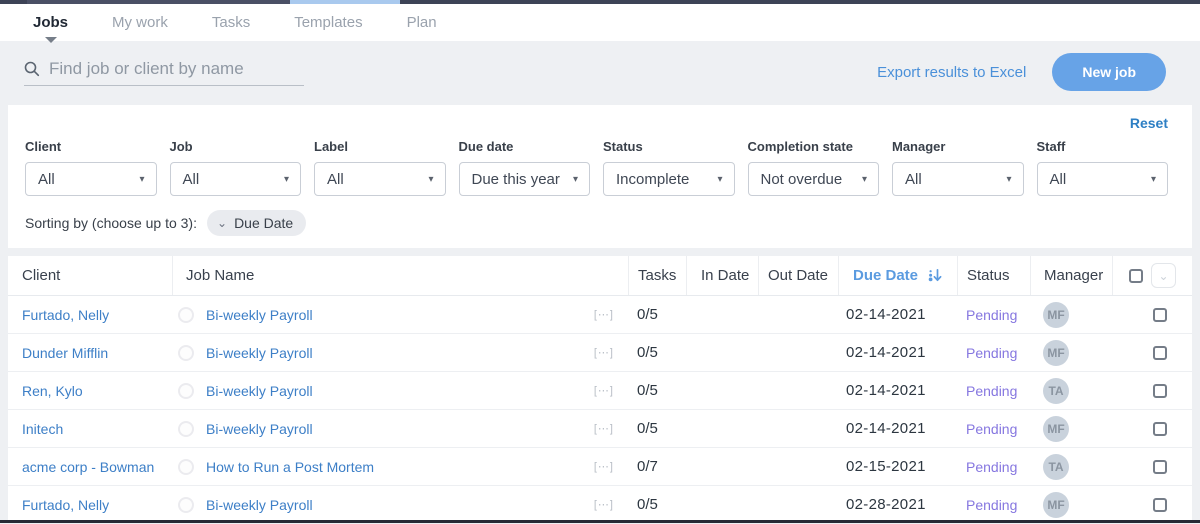 The width and height of the screenshot is (1200, 524). I want to click on column-header-in-date: In Date, so click(722, 275).